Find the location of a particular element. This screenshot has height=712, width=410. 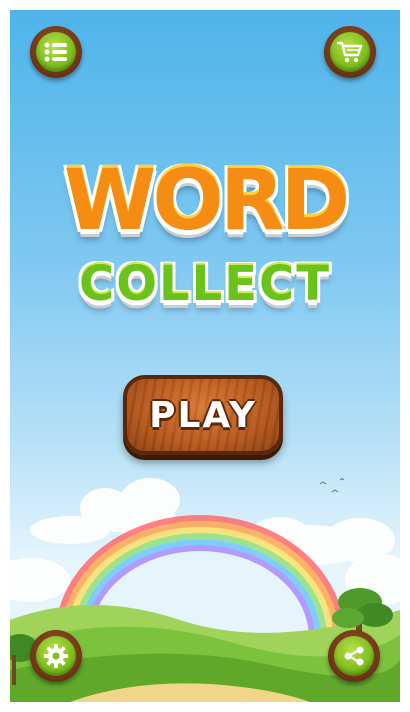

list-icon is located at coordinates (55, 52).